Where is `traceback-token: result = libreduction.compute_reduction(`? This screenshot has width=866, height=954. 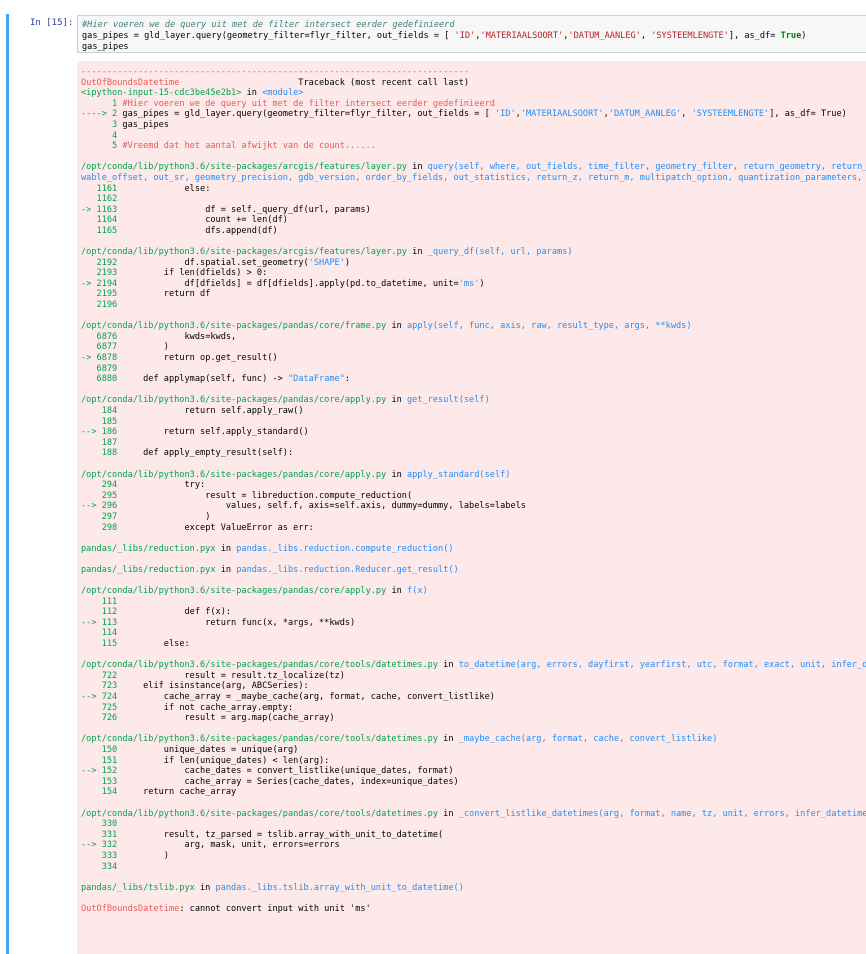
traceback-token: result = libreduction.compute_reduction( is located at coordinates (267, 495).